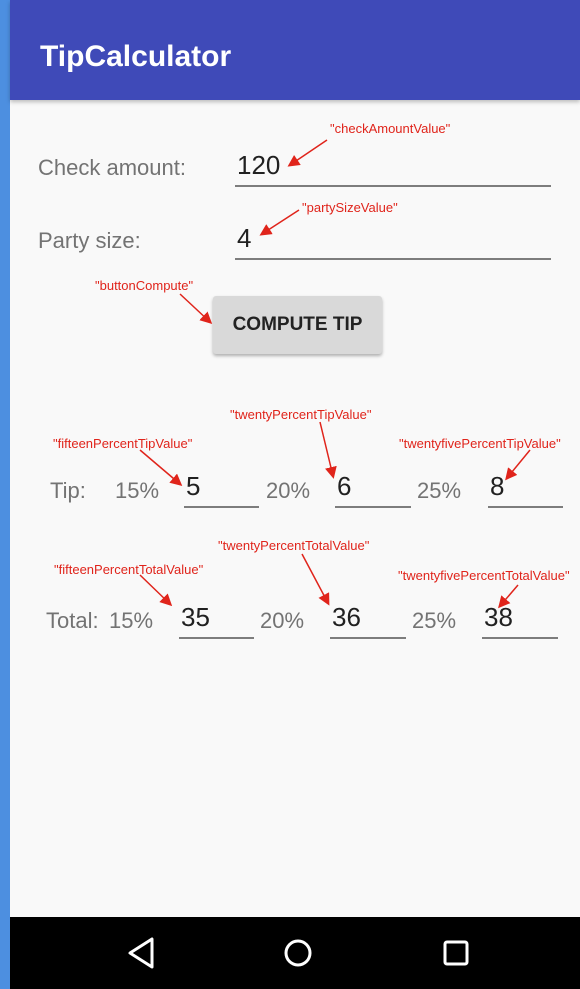  I want to click on back-triangle-icon, so click(142, 953).